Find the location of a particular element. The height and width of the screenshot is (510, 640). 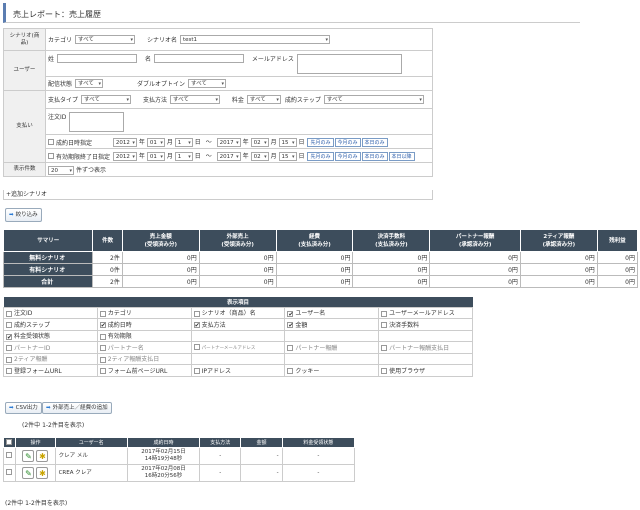

order-id-textarea is located at coordinates (97, 121).